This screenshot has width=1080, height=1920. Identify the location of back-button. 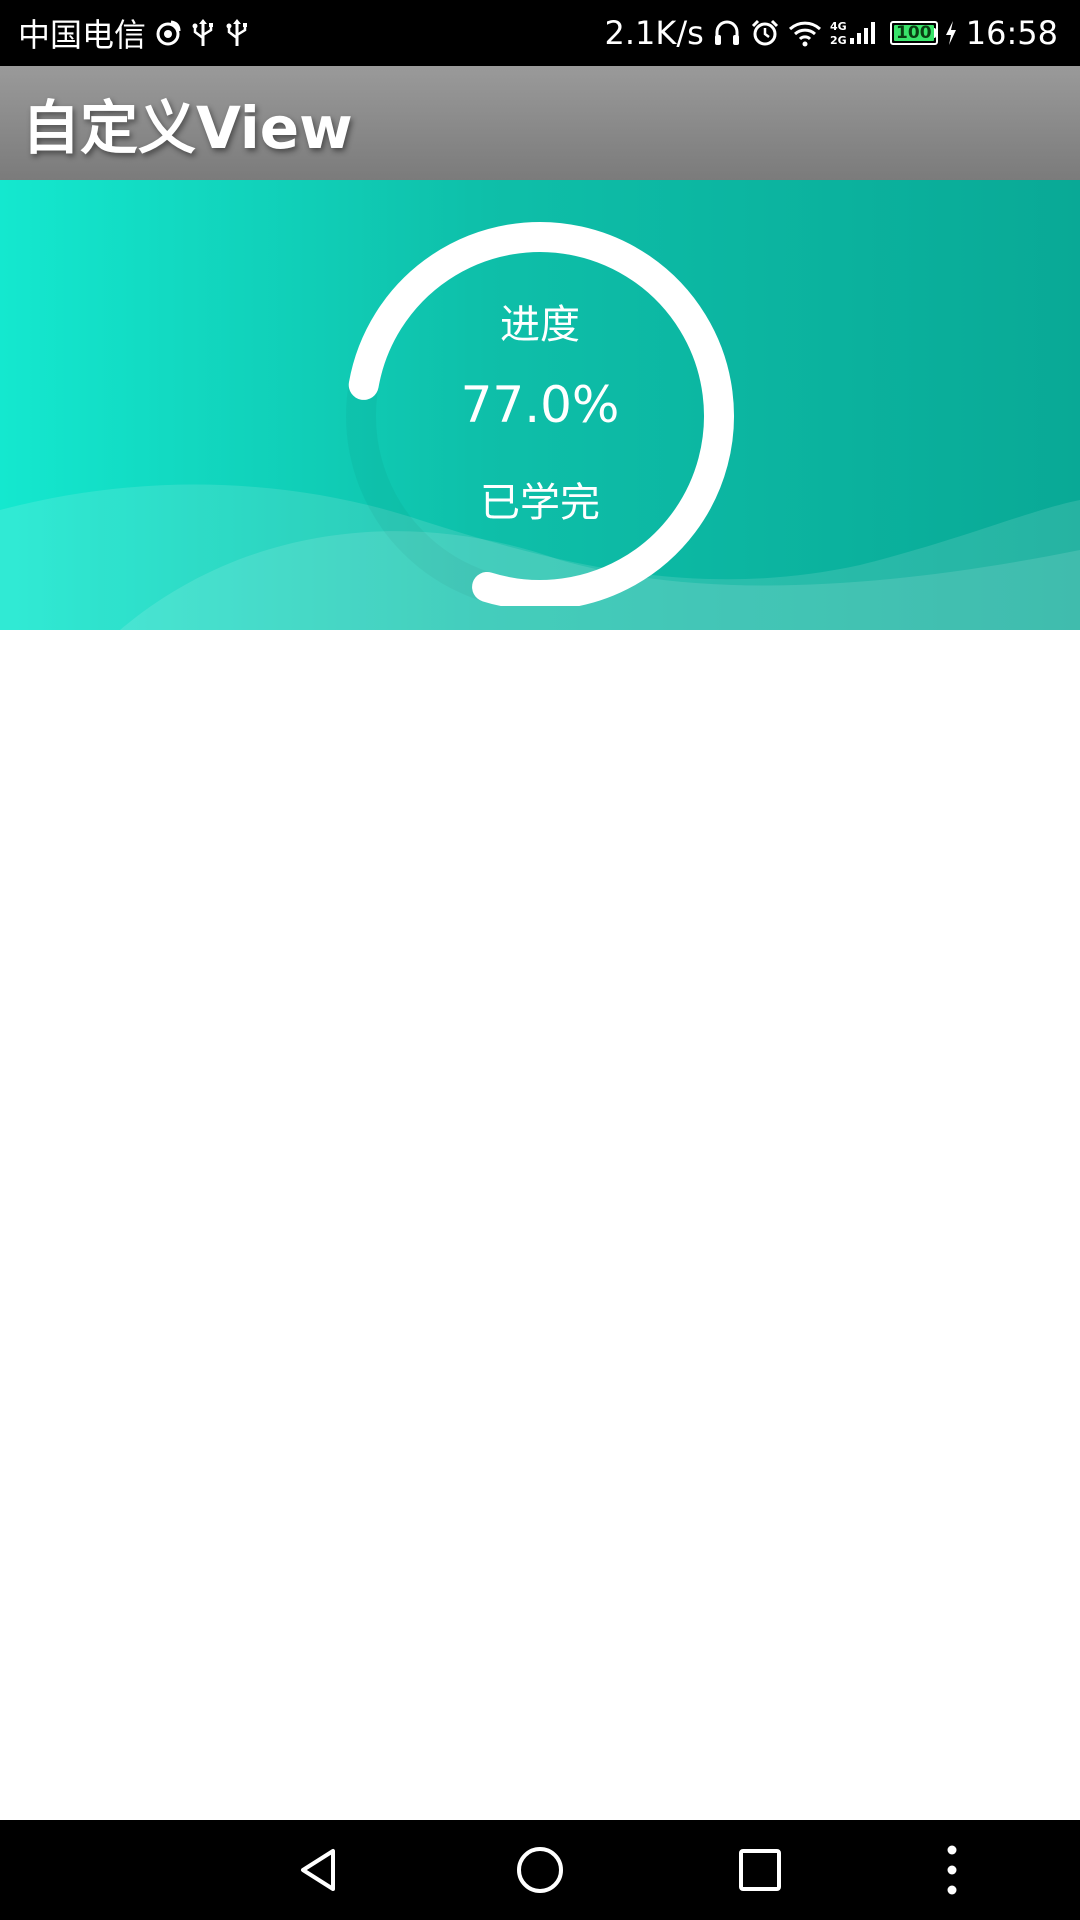
(320, 1870).